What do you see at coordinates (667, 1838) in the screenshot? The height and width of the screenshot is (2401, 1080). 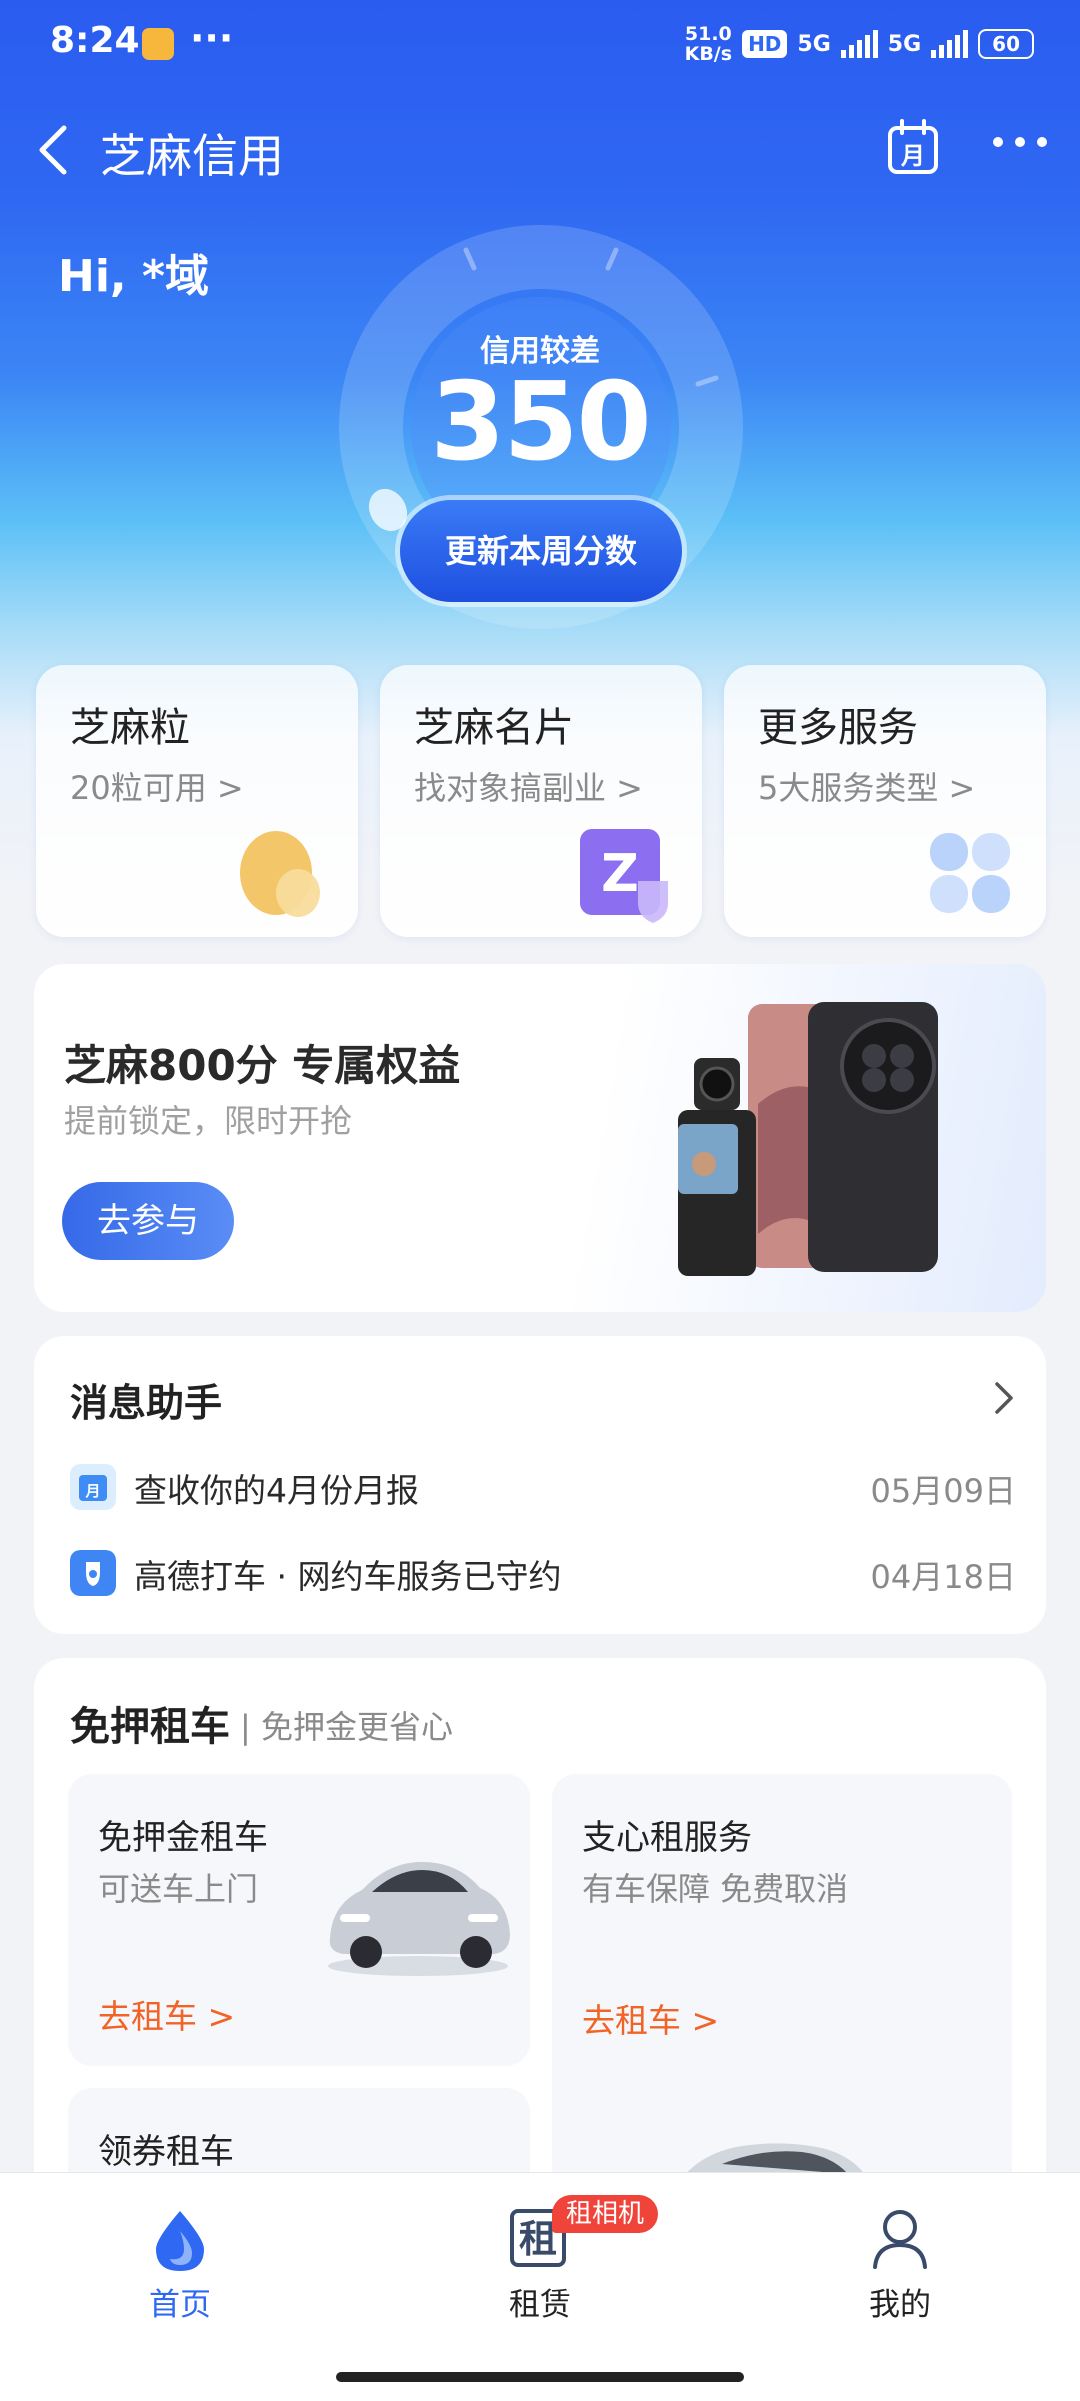 I see `tile-title: 支心租服务` at bounding box center [667, 1838].